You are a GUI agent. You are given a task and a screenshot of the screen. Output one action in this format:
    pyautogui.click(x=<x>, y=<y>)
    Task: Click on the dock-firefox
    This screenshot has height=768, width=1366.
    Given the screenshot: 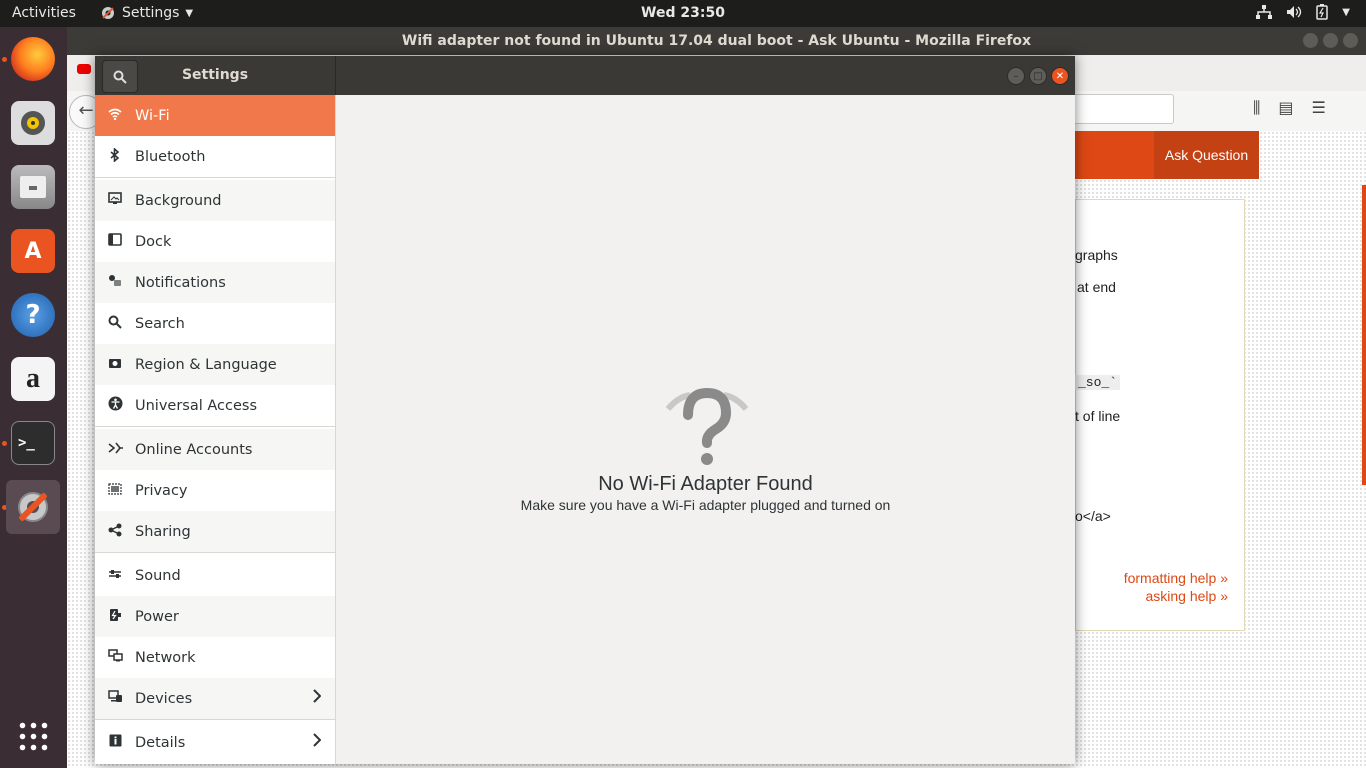 What is the action you would take?
    pyautogui.click(x=33, y=59)
    